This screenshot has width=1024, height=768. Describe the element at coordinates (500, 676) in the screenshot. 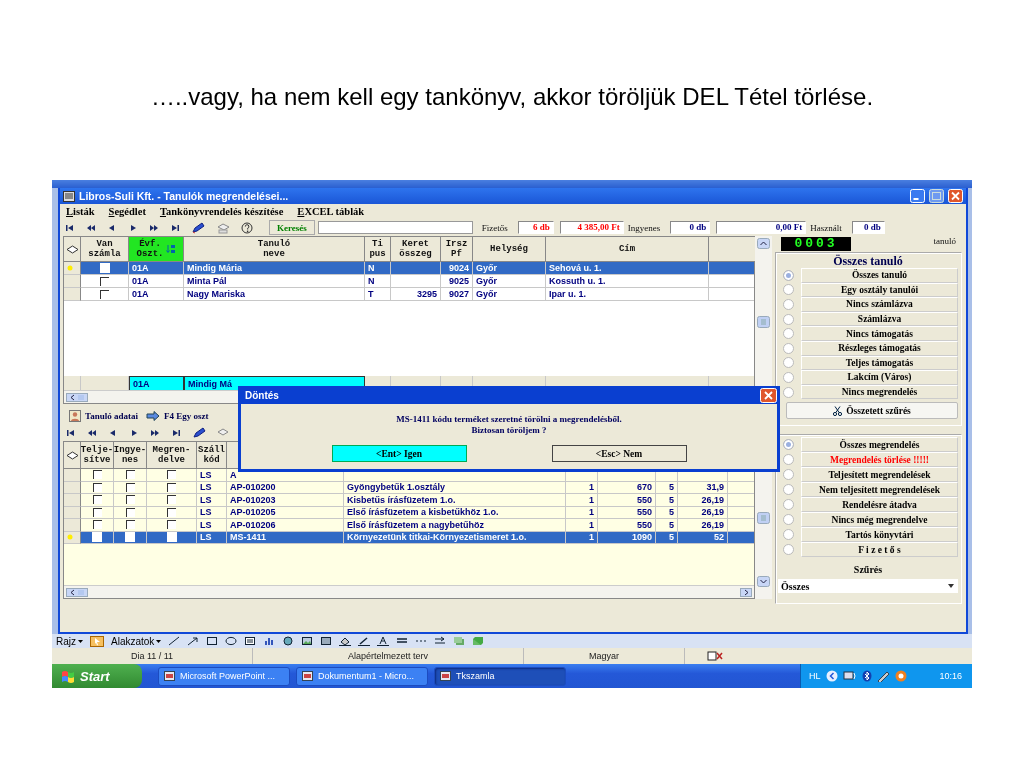

I see `taskbar-button: Tkszamla` at that location.